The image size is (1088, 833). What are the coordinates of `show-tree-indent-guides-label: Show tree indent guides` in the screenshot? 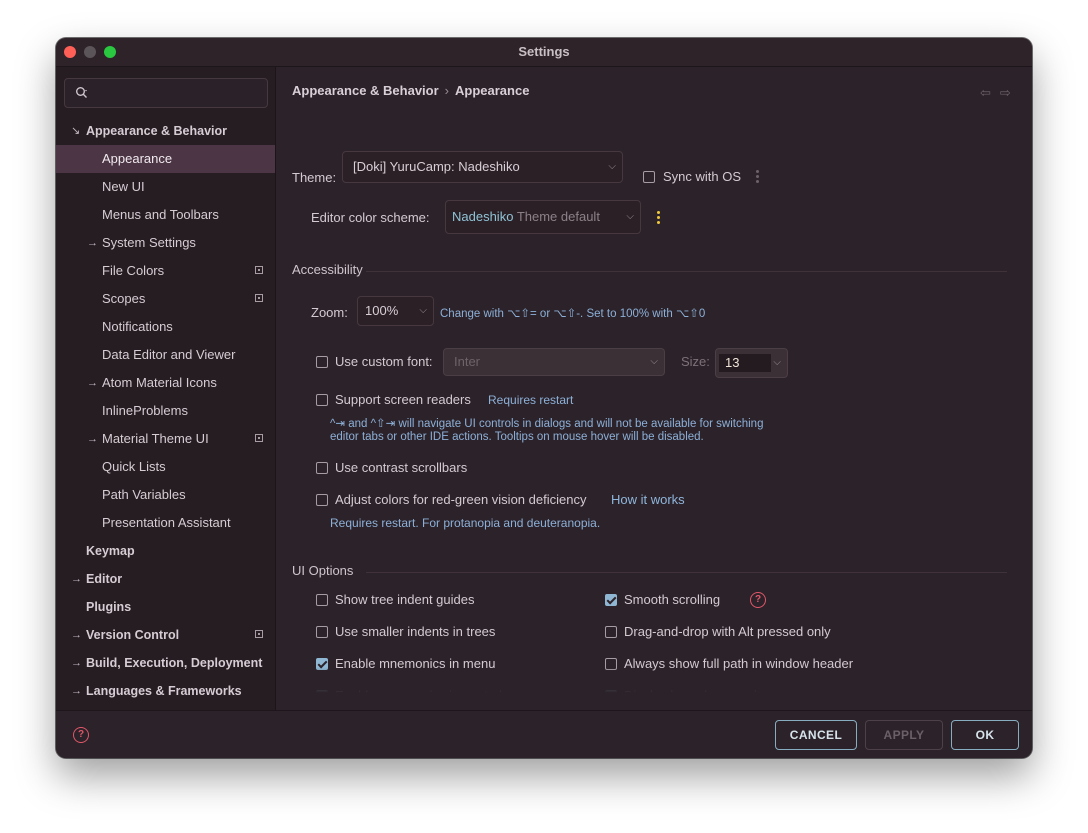 It's located at (405, 599).